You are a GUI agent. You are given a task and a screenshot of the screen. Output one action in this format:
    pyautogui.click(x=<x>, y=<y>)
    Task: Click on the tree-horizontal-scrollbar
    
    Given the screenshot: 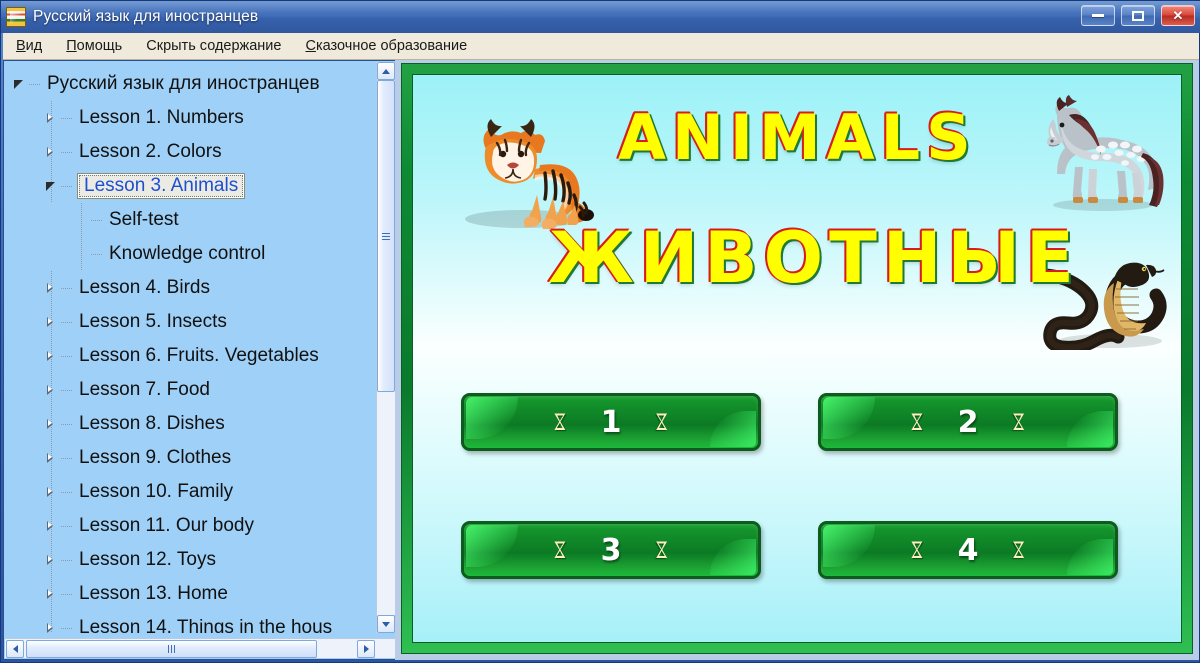 What is the action you would take?
    pyautogui.click(x=200, y=648)
    